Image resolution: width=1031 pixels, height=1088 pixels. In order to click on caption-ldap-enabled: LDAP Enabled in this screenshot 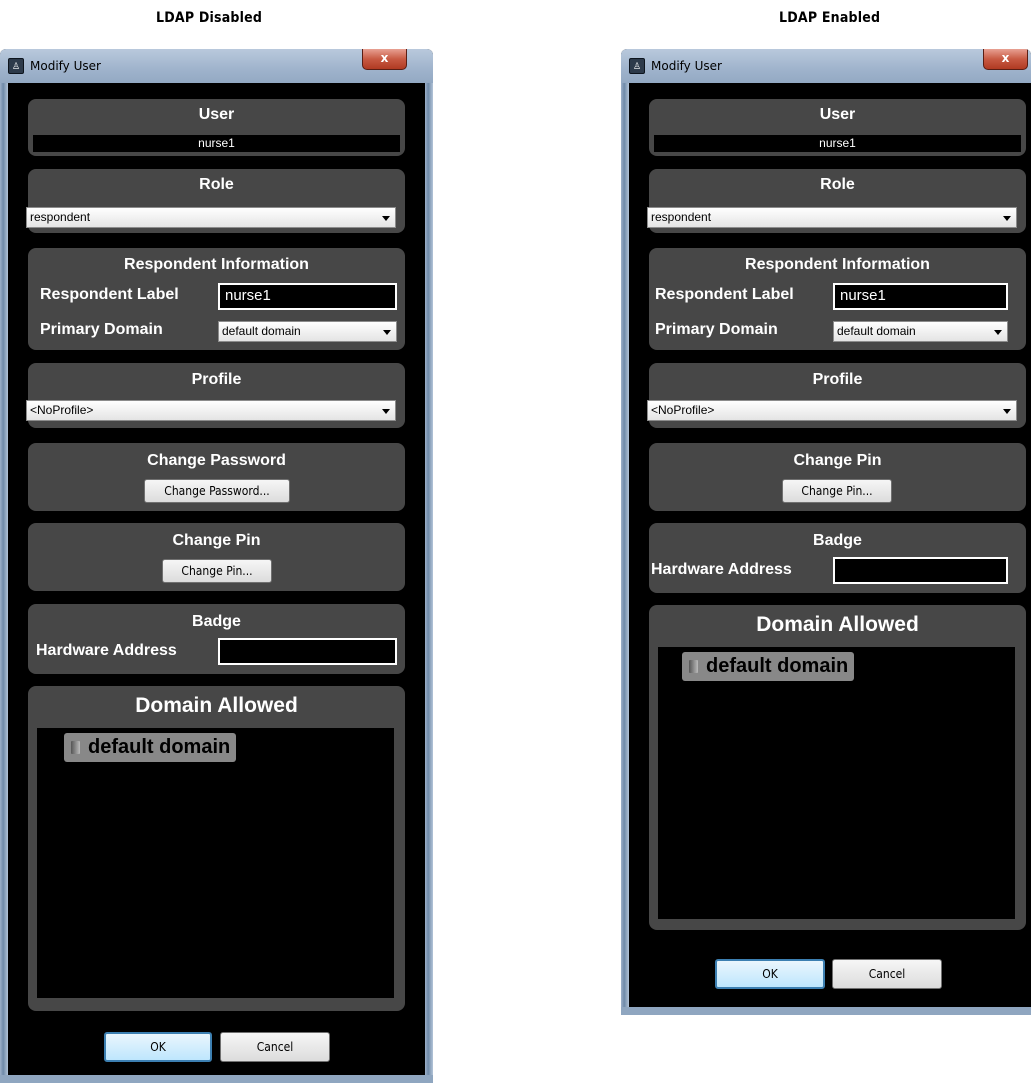, I will do `click(830, 18)`.